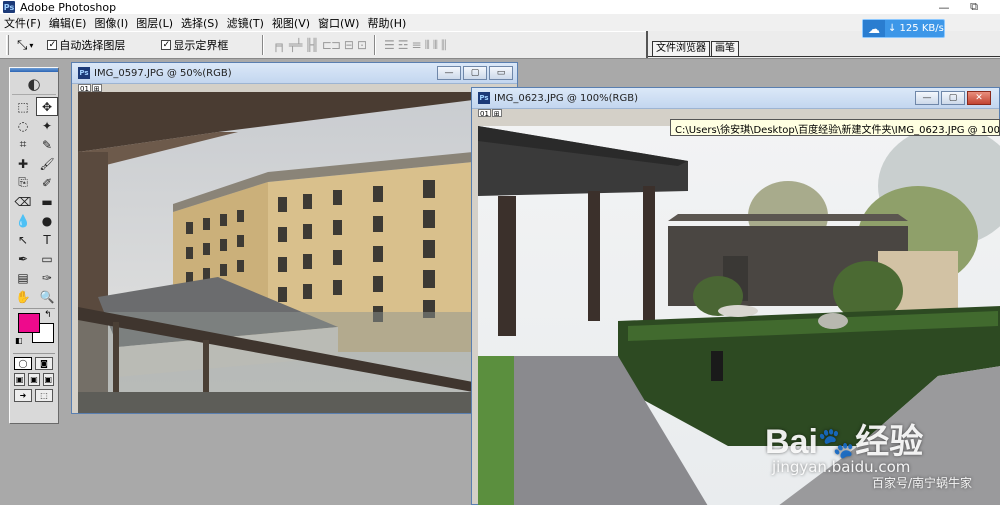 The height and width of the screenshot is (505, 1000). What do you see at coordinates (403, 45) in the screenshot?
I see `distribute-vcenter-icon: ☲` at bounding box center [403, 45].